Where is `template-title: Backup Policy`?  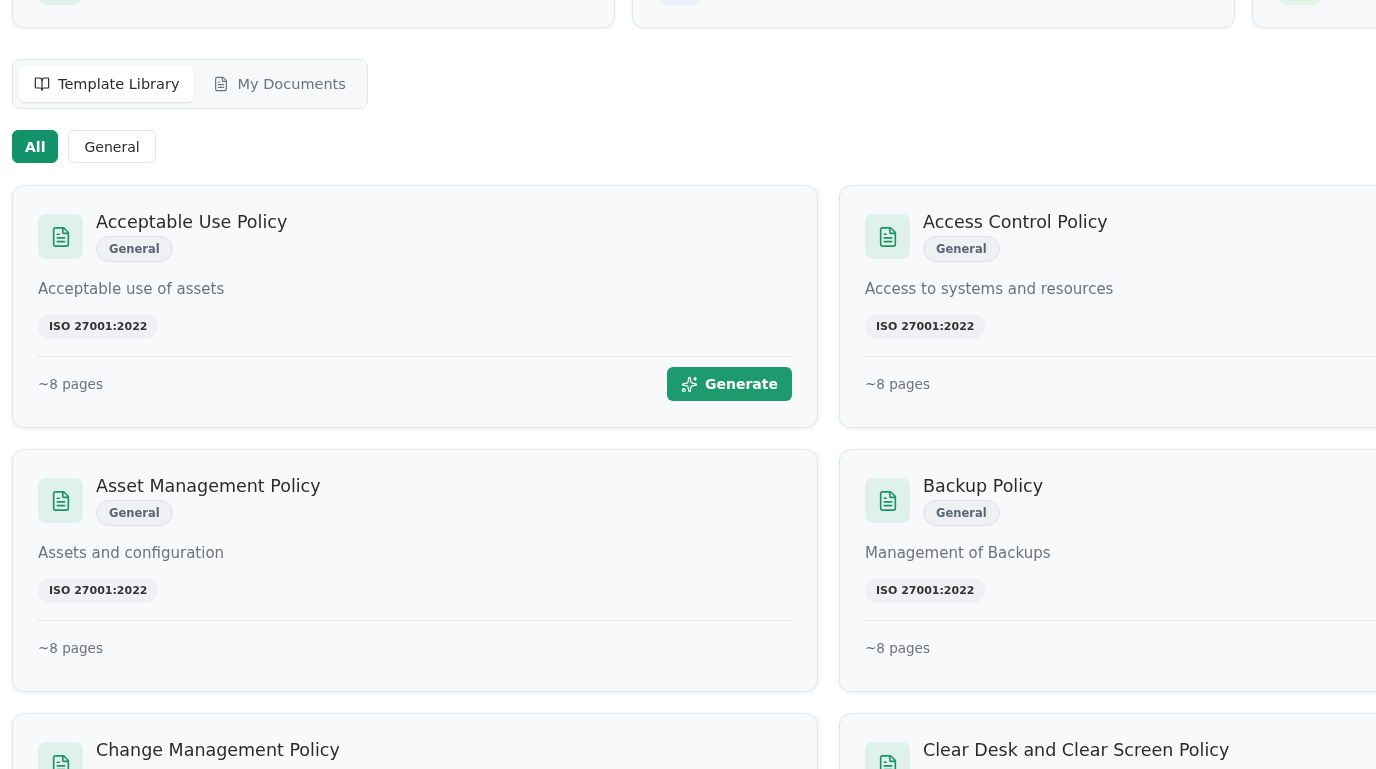 template-title: Backup Policy is located at coordinates (983, 486).